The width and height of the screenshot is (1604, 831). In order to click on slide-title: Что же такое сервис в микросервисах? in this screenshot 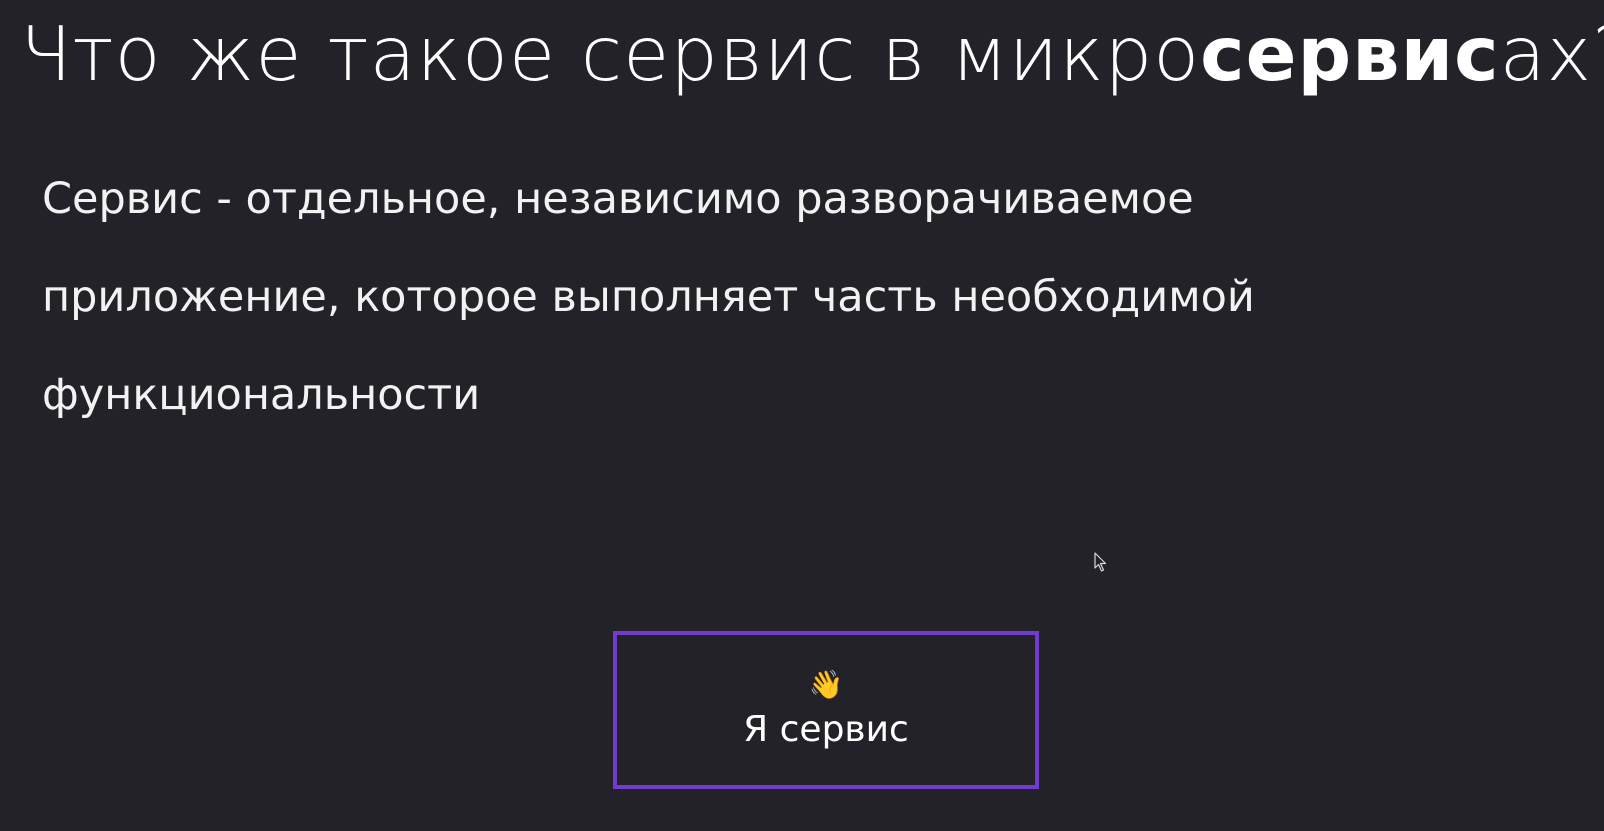, I will do `click(812, 54)`.